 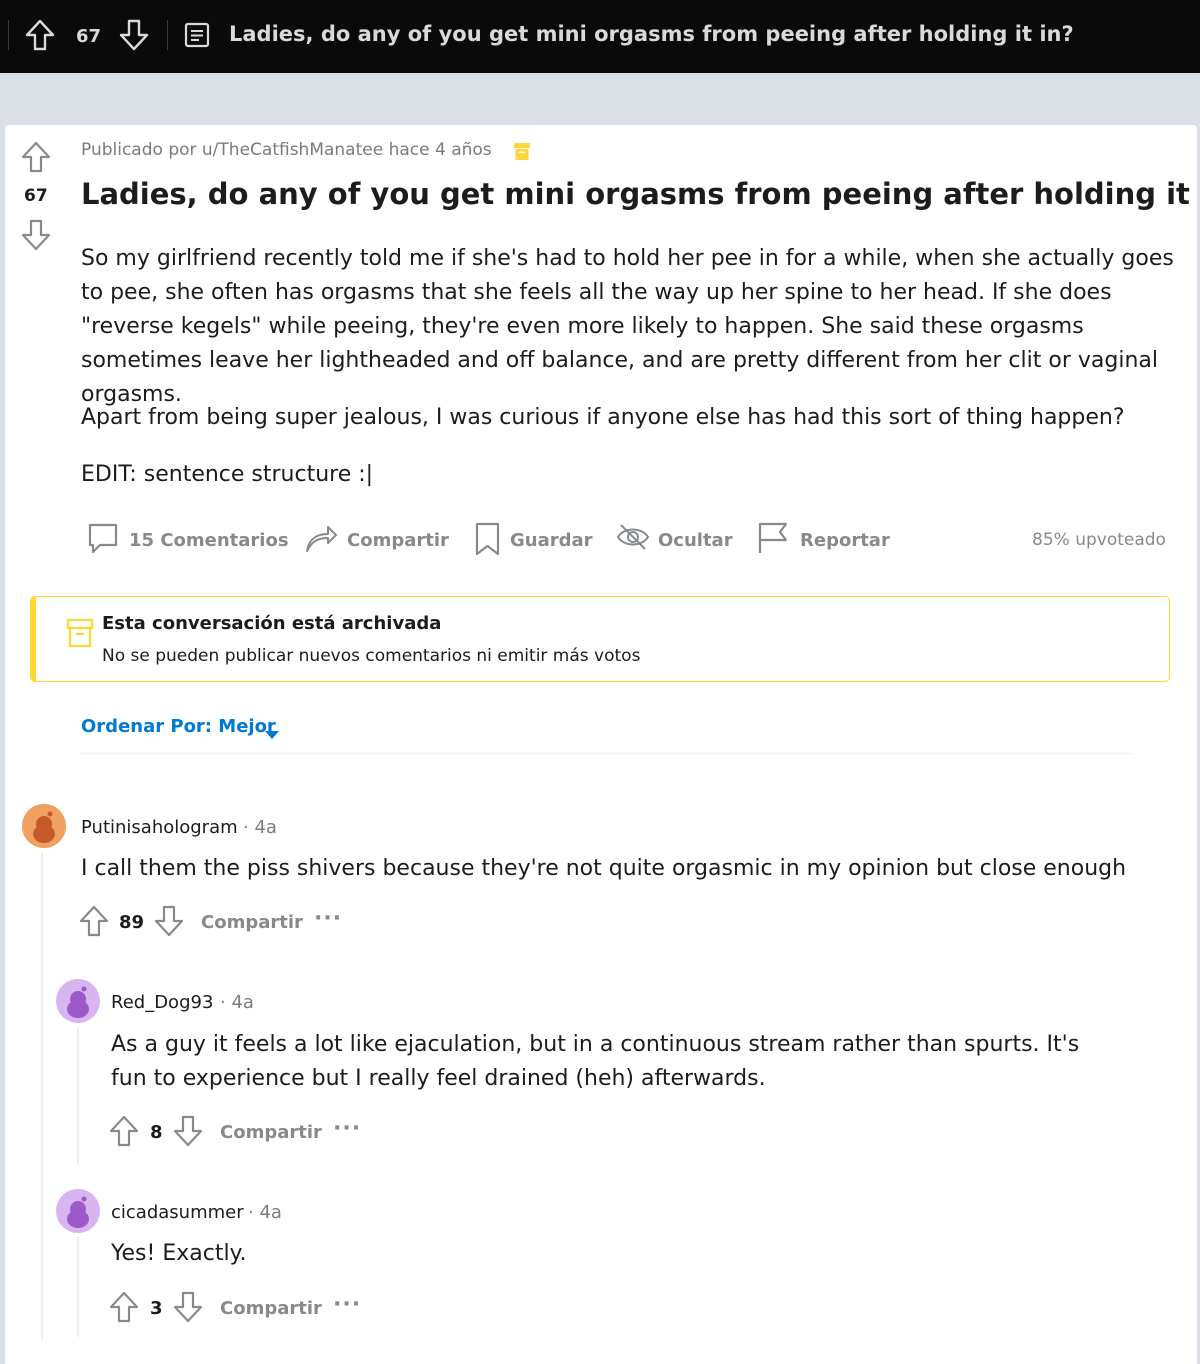 What do you see at coordinates (227, 474) in the screenshot?
I see `post-body-paragraph: EDIT: sentence structure :|` at bounding box center [227, 474].